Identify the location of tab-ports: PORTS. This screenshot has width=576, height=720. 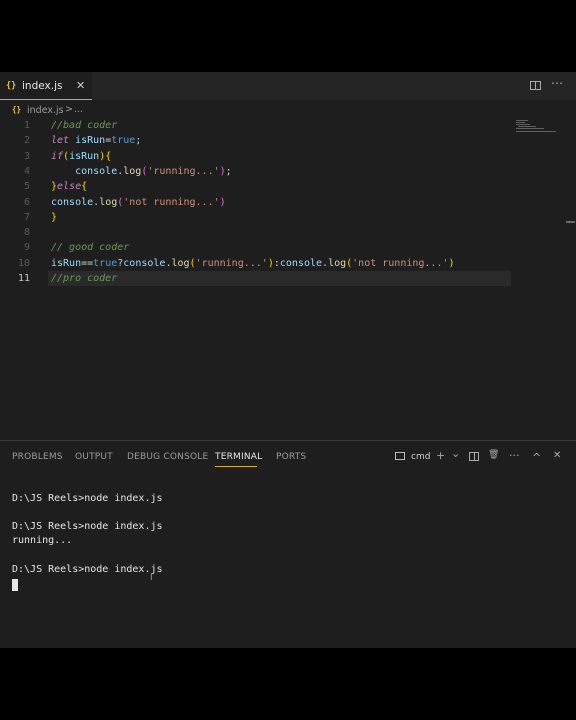
(291, 457).